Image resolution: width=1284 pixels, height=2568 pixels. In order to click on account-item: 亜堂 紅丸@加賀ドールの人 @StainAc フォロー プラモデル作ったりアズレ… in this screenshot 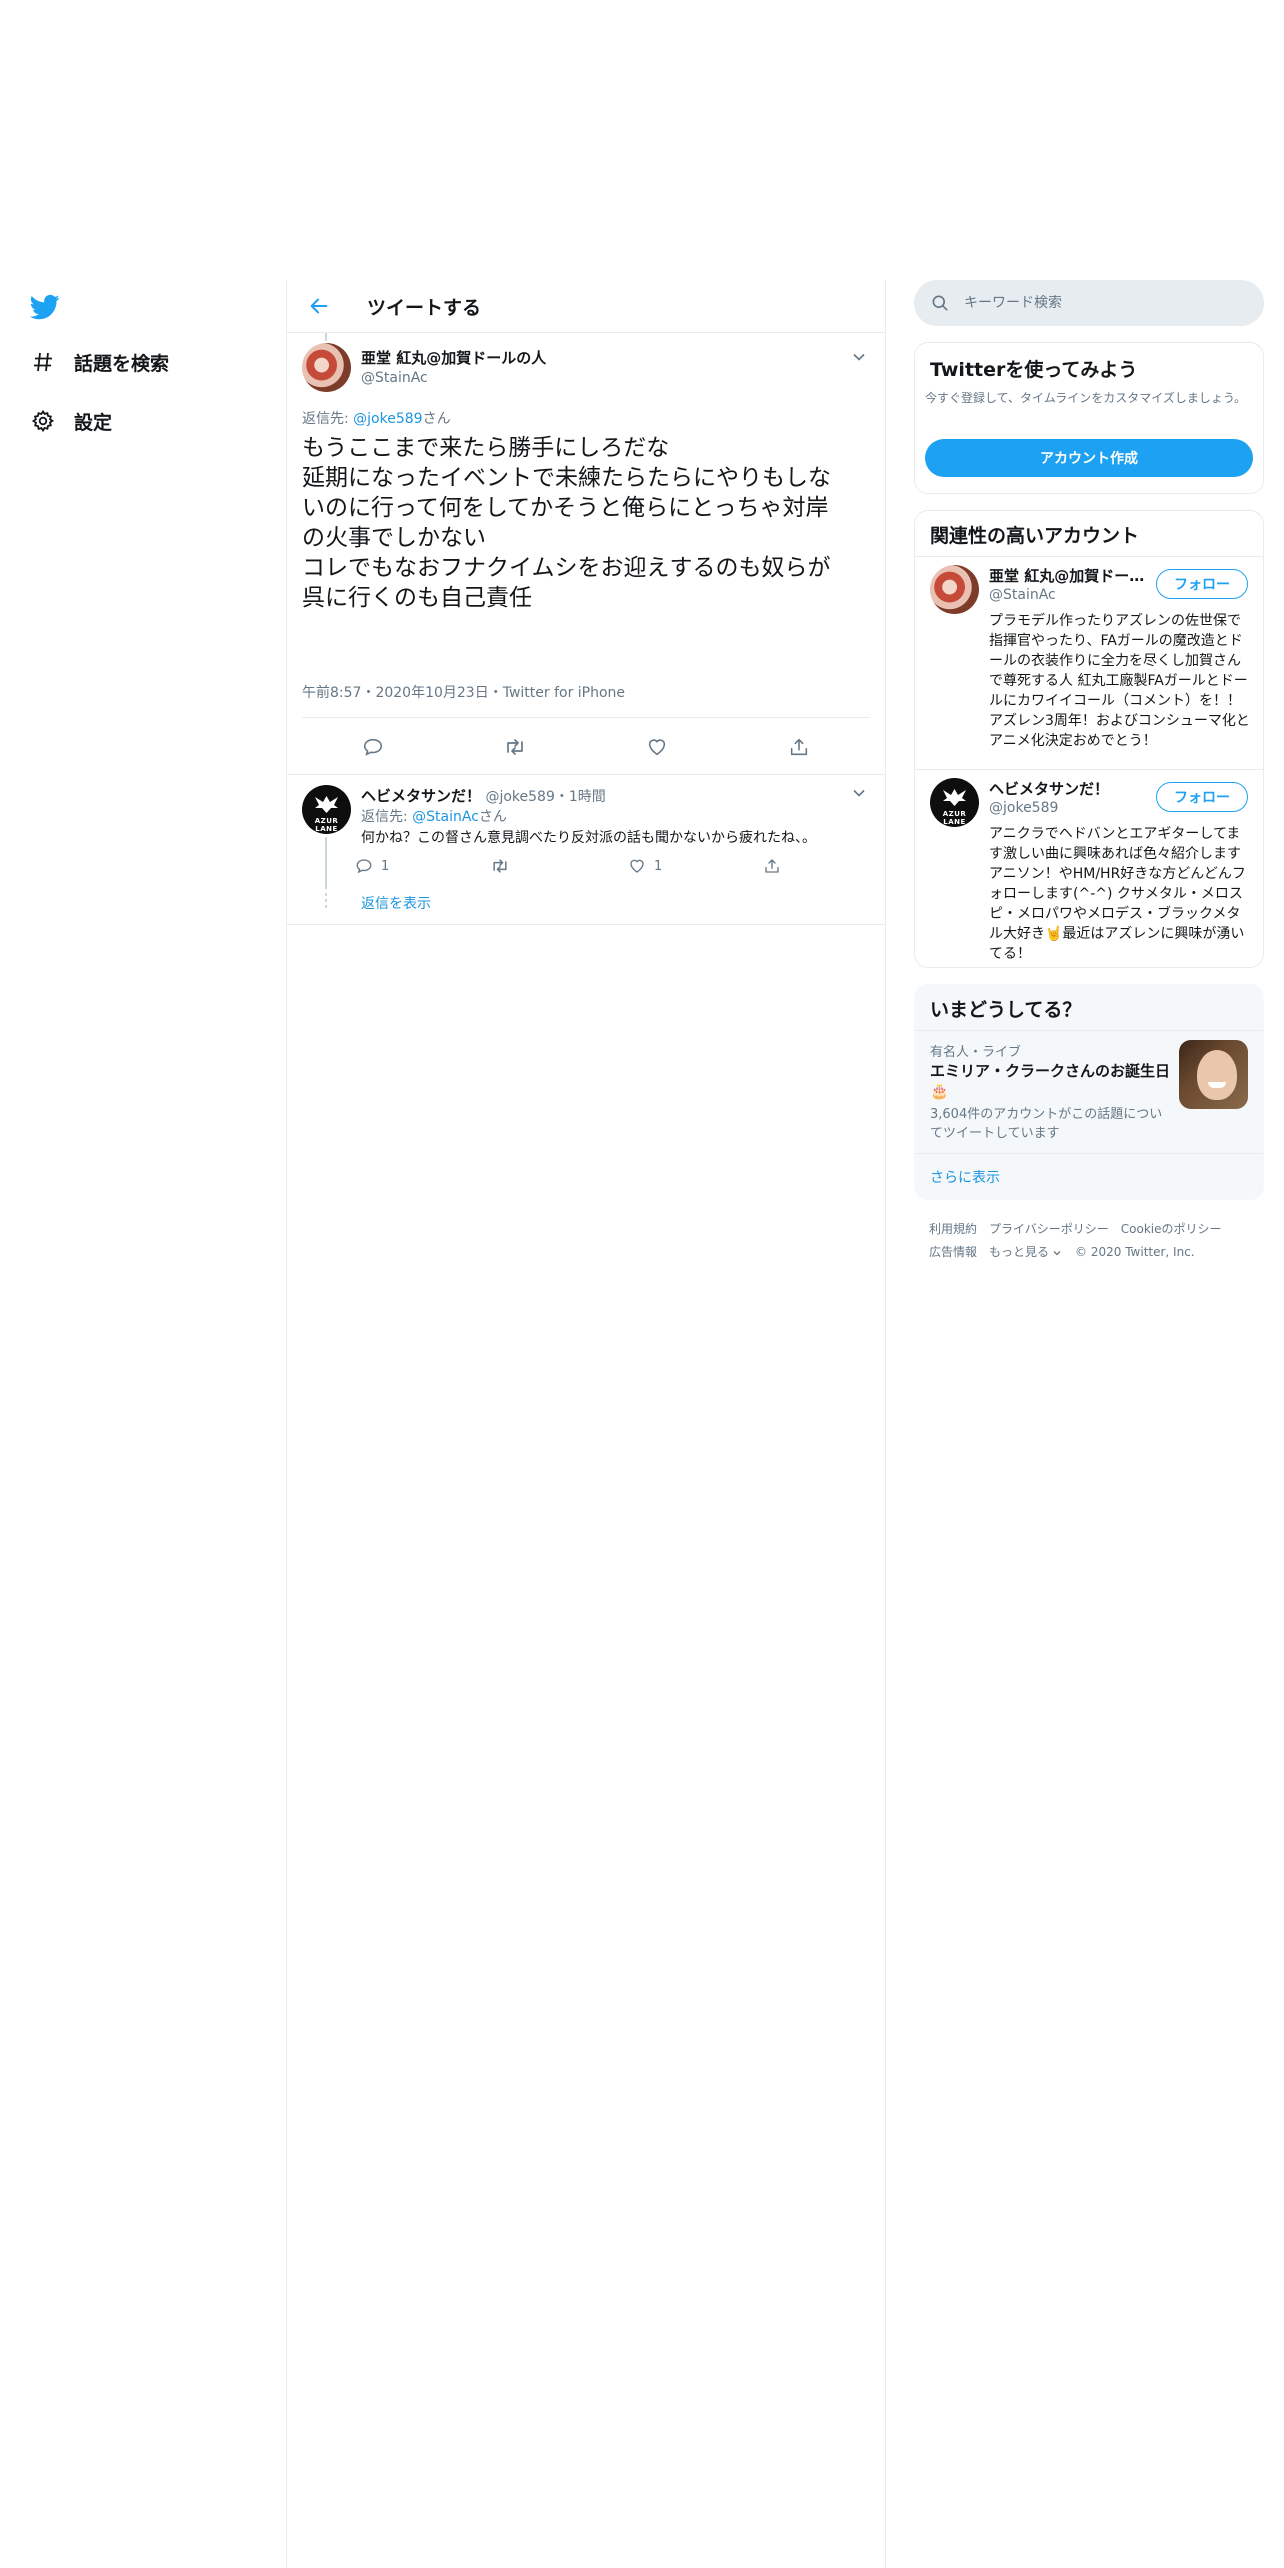, I will do `click(1089, 663)`.